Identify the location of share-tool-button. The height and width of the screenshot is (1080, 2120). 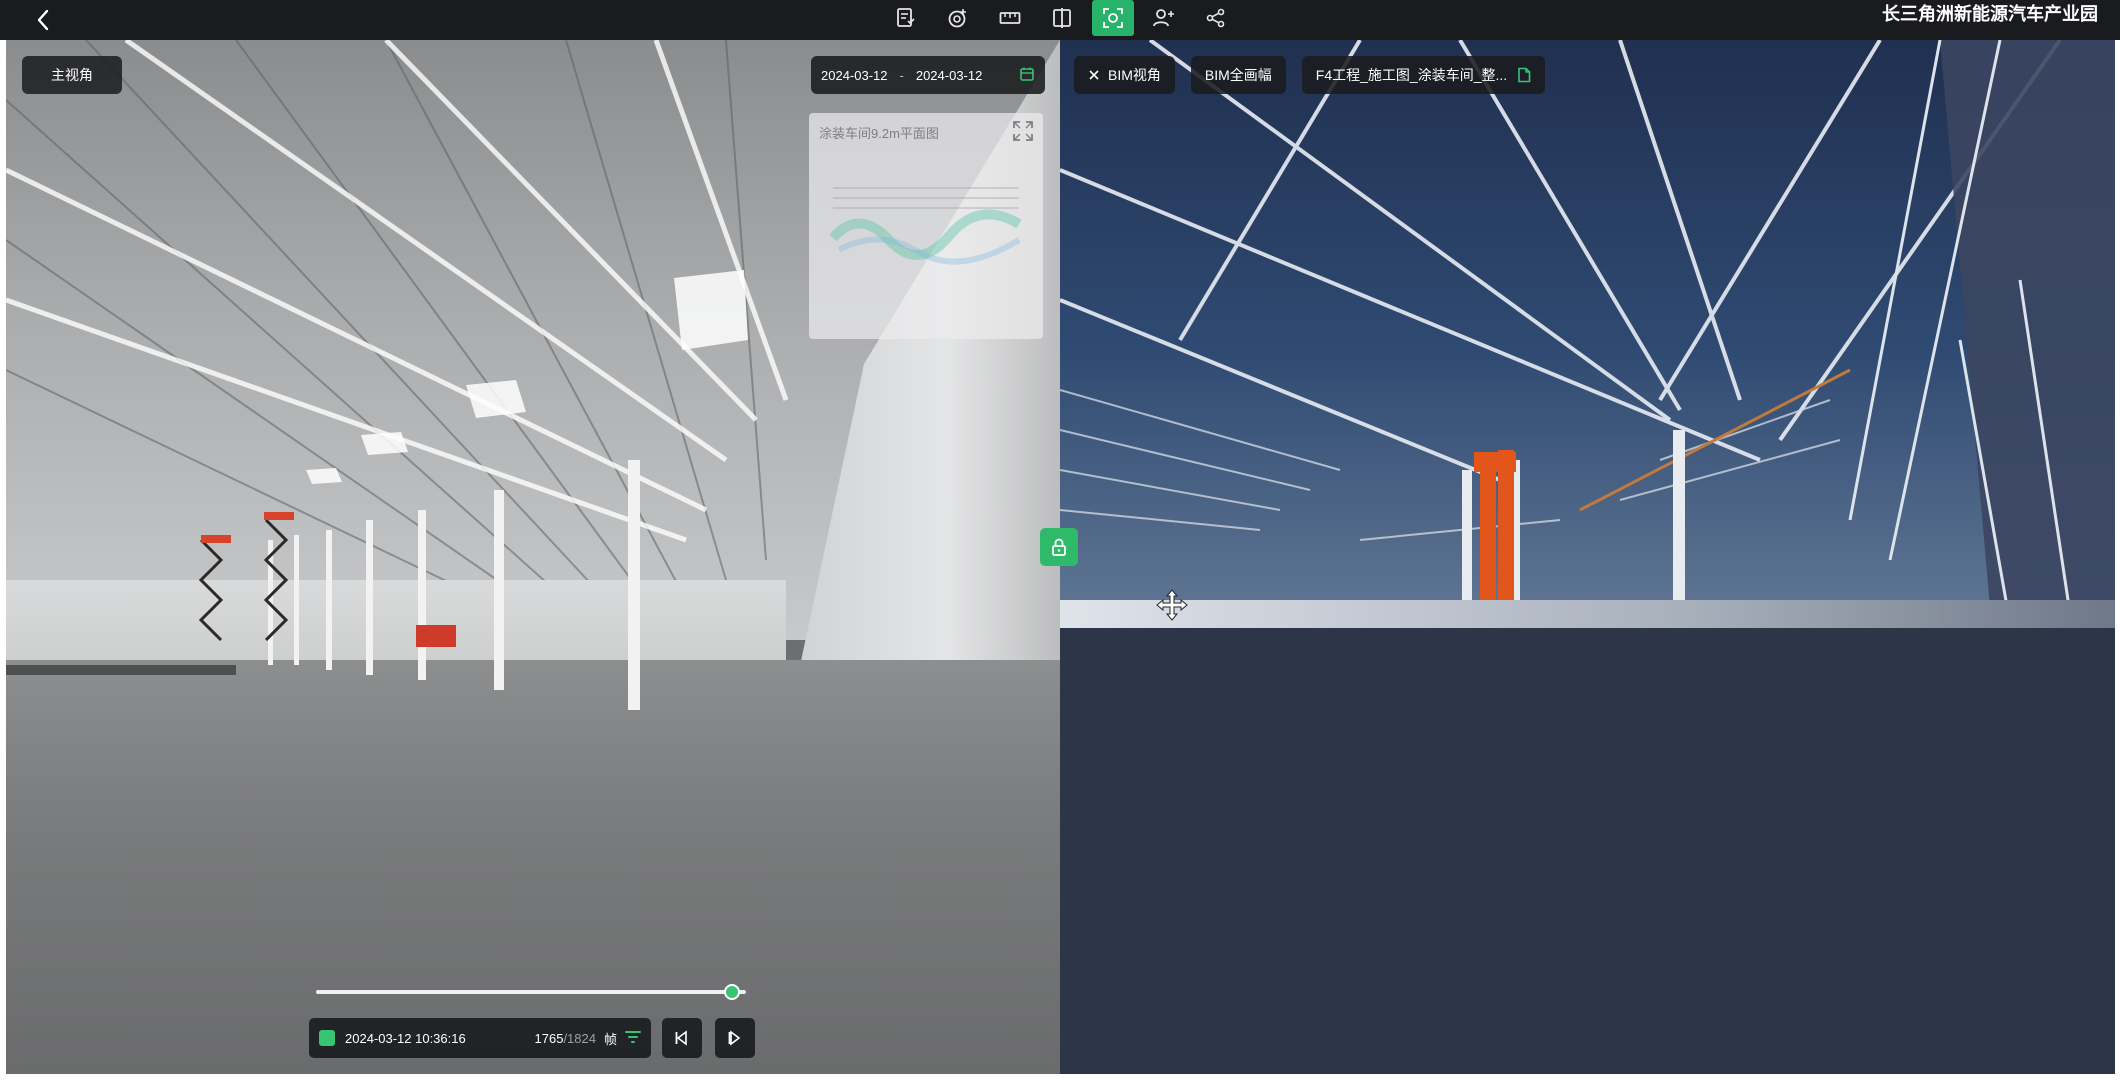
(1216, 18).